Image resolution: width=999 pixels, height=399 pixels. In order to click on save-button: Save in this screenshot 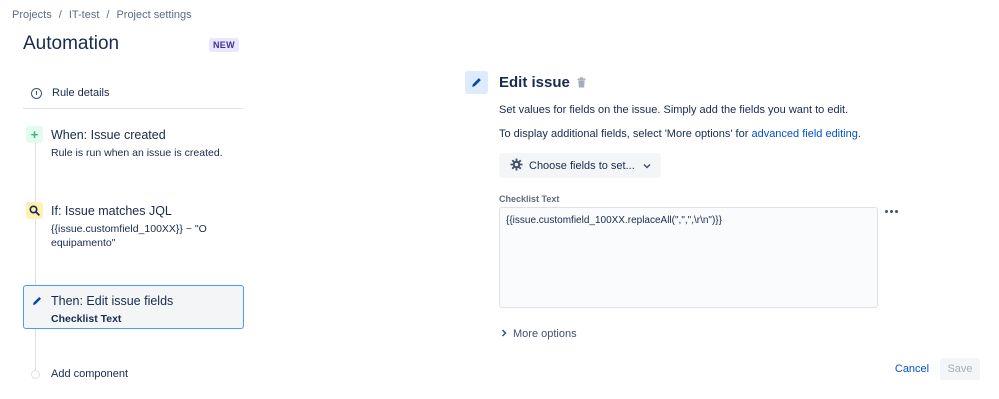, I will do `click(960, 369)`.